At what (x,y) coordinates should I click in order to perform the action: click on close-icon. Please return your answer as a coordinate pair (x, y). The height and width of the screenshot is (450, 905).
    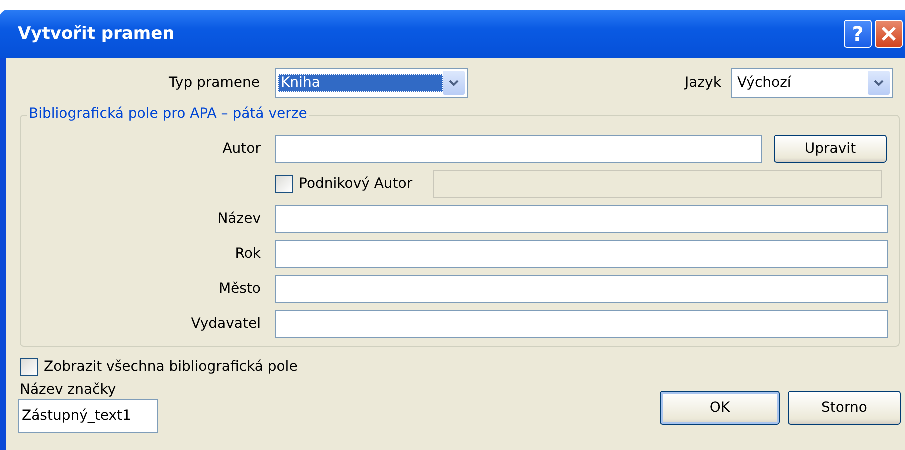
    Looking at the image, I should click on (889, 34).